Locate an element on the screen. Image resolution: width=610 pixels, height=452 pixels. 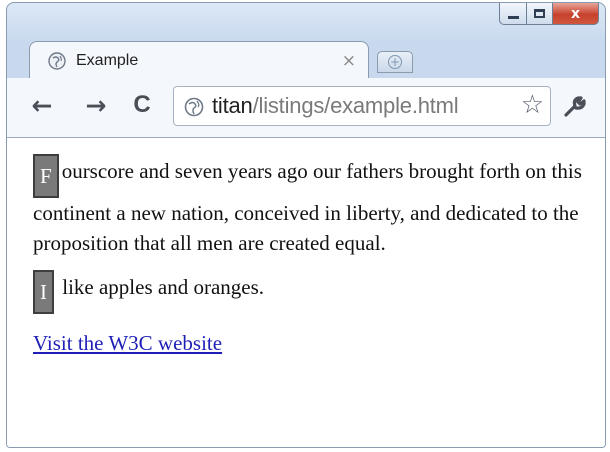
close-icon: x is located at coordinates (575, 13).